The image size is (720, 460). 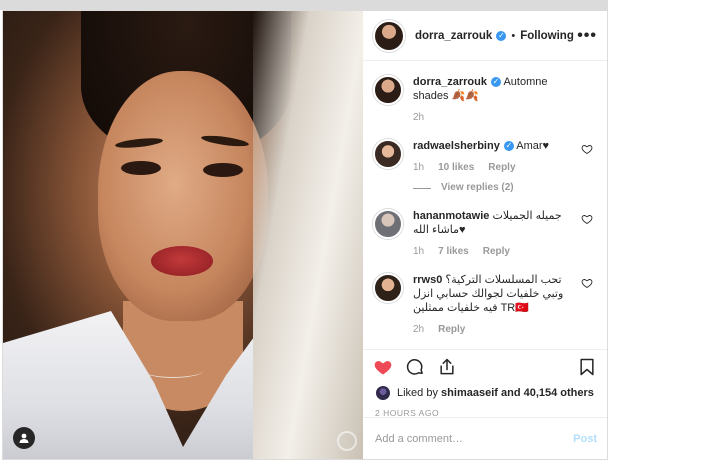 What do you see at coordinates (447, 367) in the screenshot?
I see `share-icon` at bounding box center [447, 367].